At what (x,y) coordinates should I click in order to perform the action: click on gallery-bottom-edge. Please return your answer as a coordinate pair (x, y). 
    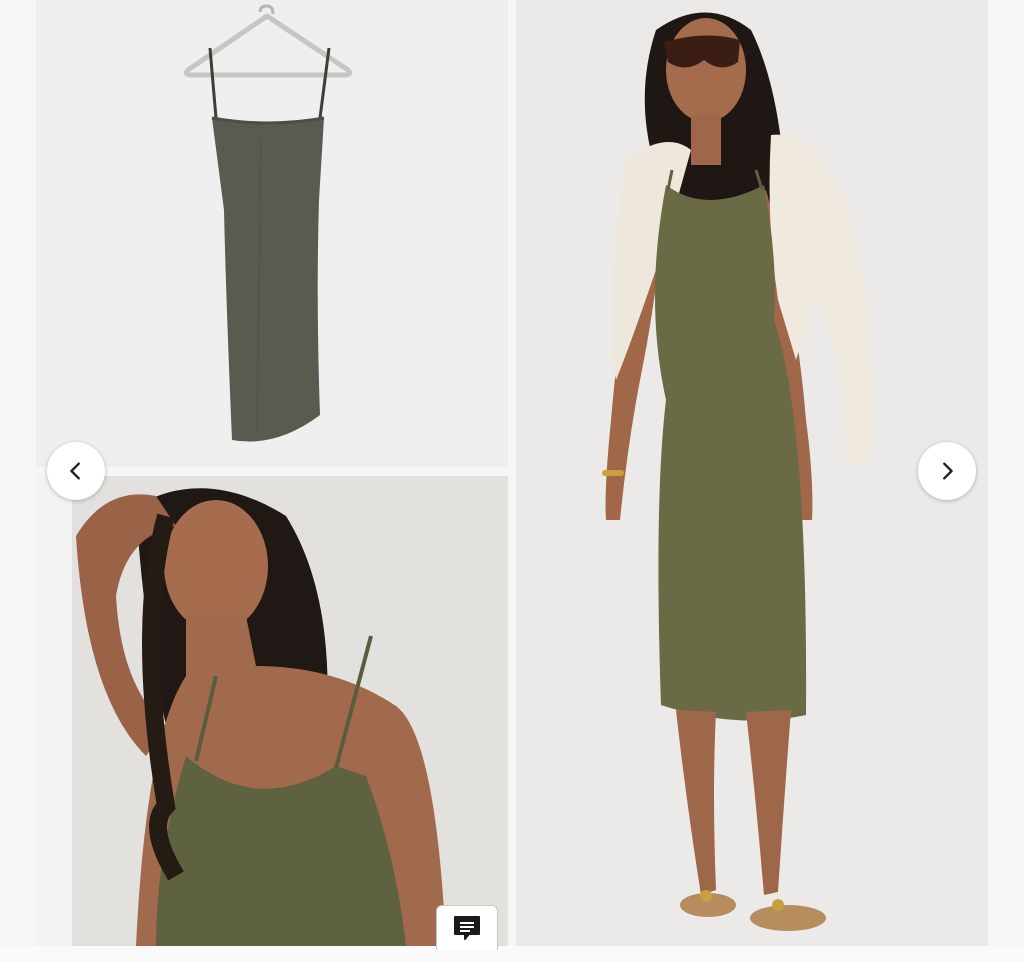
    Looking at the image, I should click on (512, 954).